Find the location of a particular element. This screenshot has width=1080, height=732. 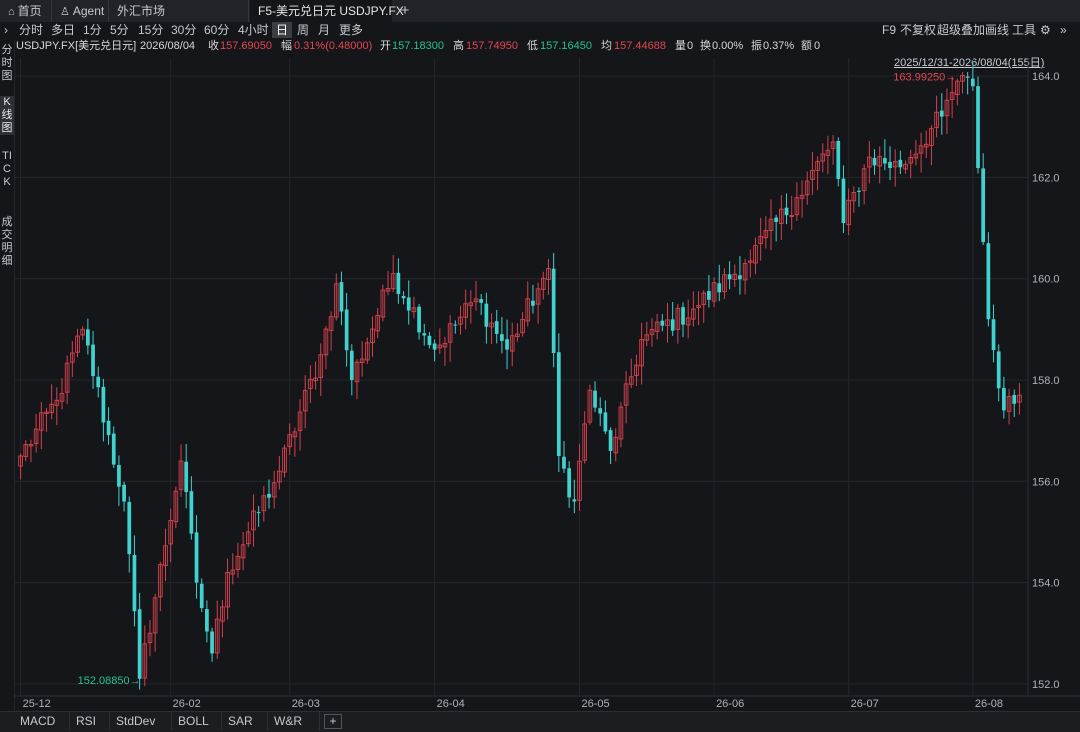

y-tick-label: 156.0 is located at coordinates (1046, 482).